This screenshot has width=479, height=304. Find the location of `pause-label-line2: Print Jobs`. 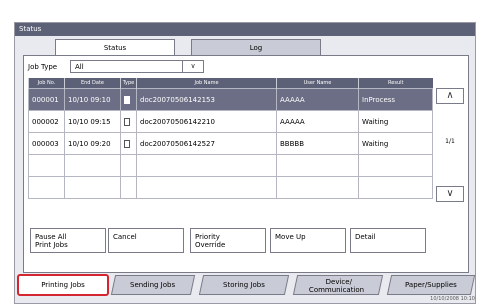

pause-label-line2: Print Jobs is located at coordinates (51, 245).